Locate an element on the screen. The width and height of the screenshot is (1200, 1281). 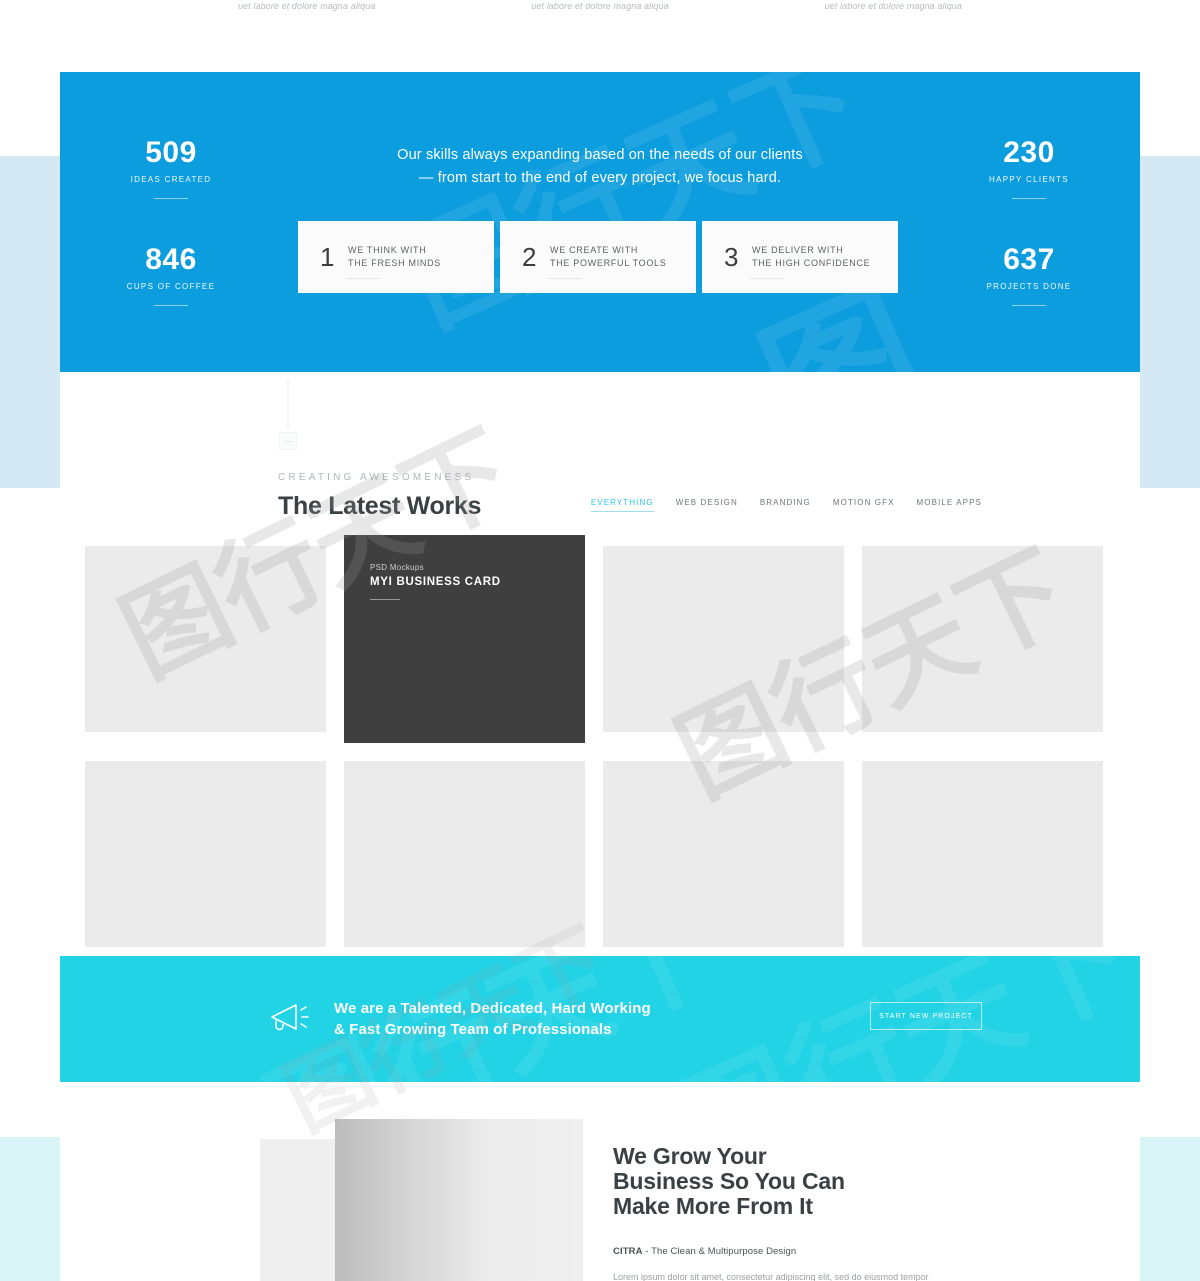
watermark-glyph: 图行天下 is located at coordinates (634, 211).